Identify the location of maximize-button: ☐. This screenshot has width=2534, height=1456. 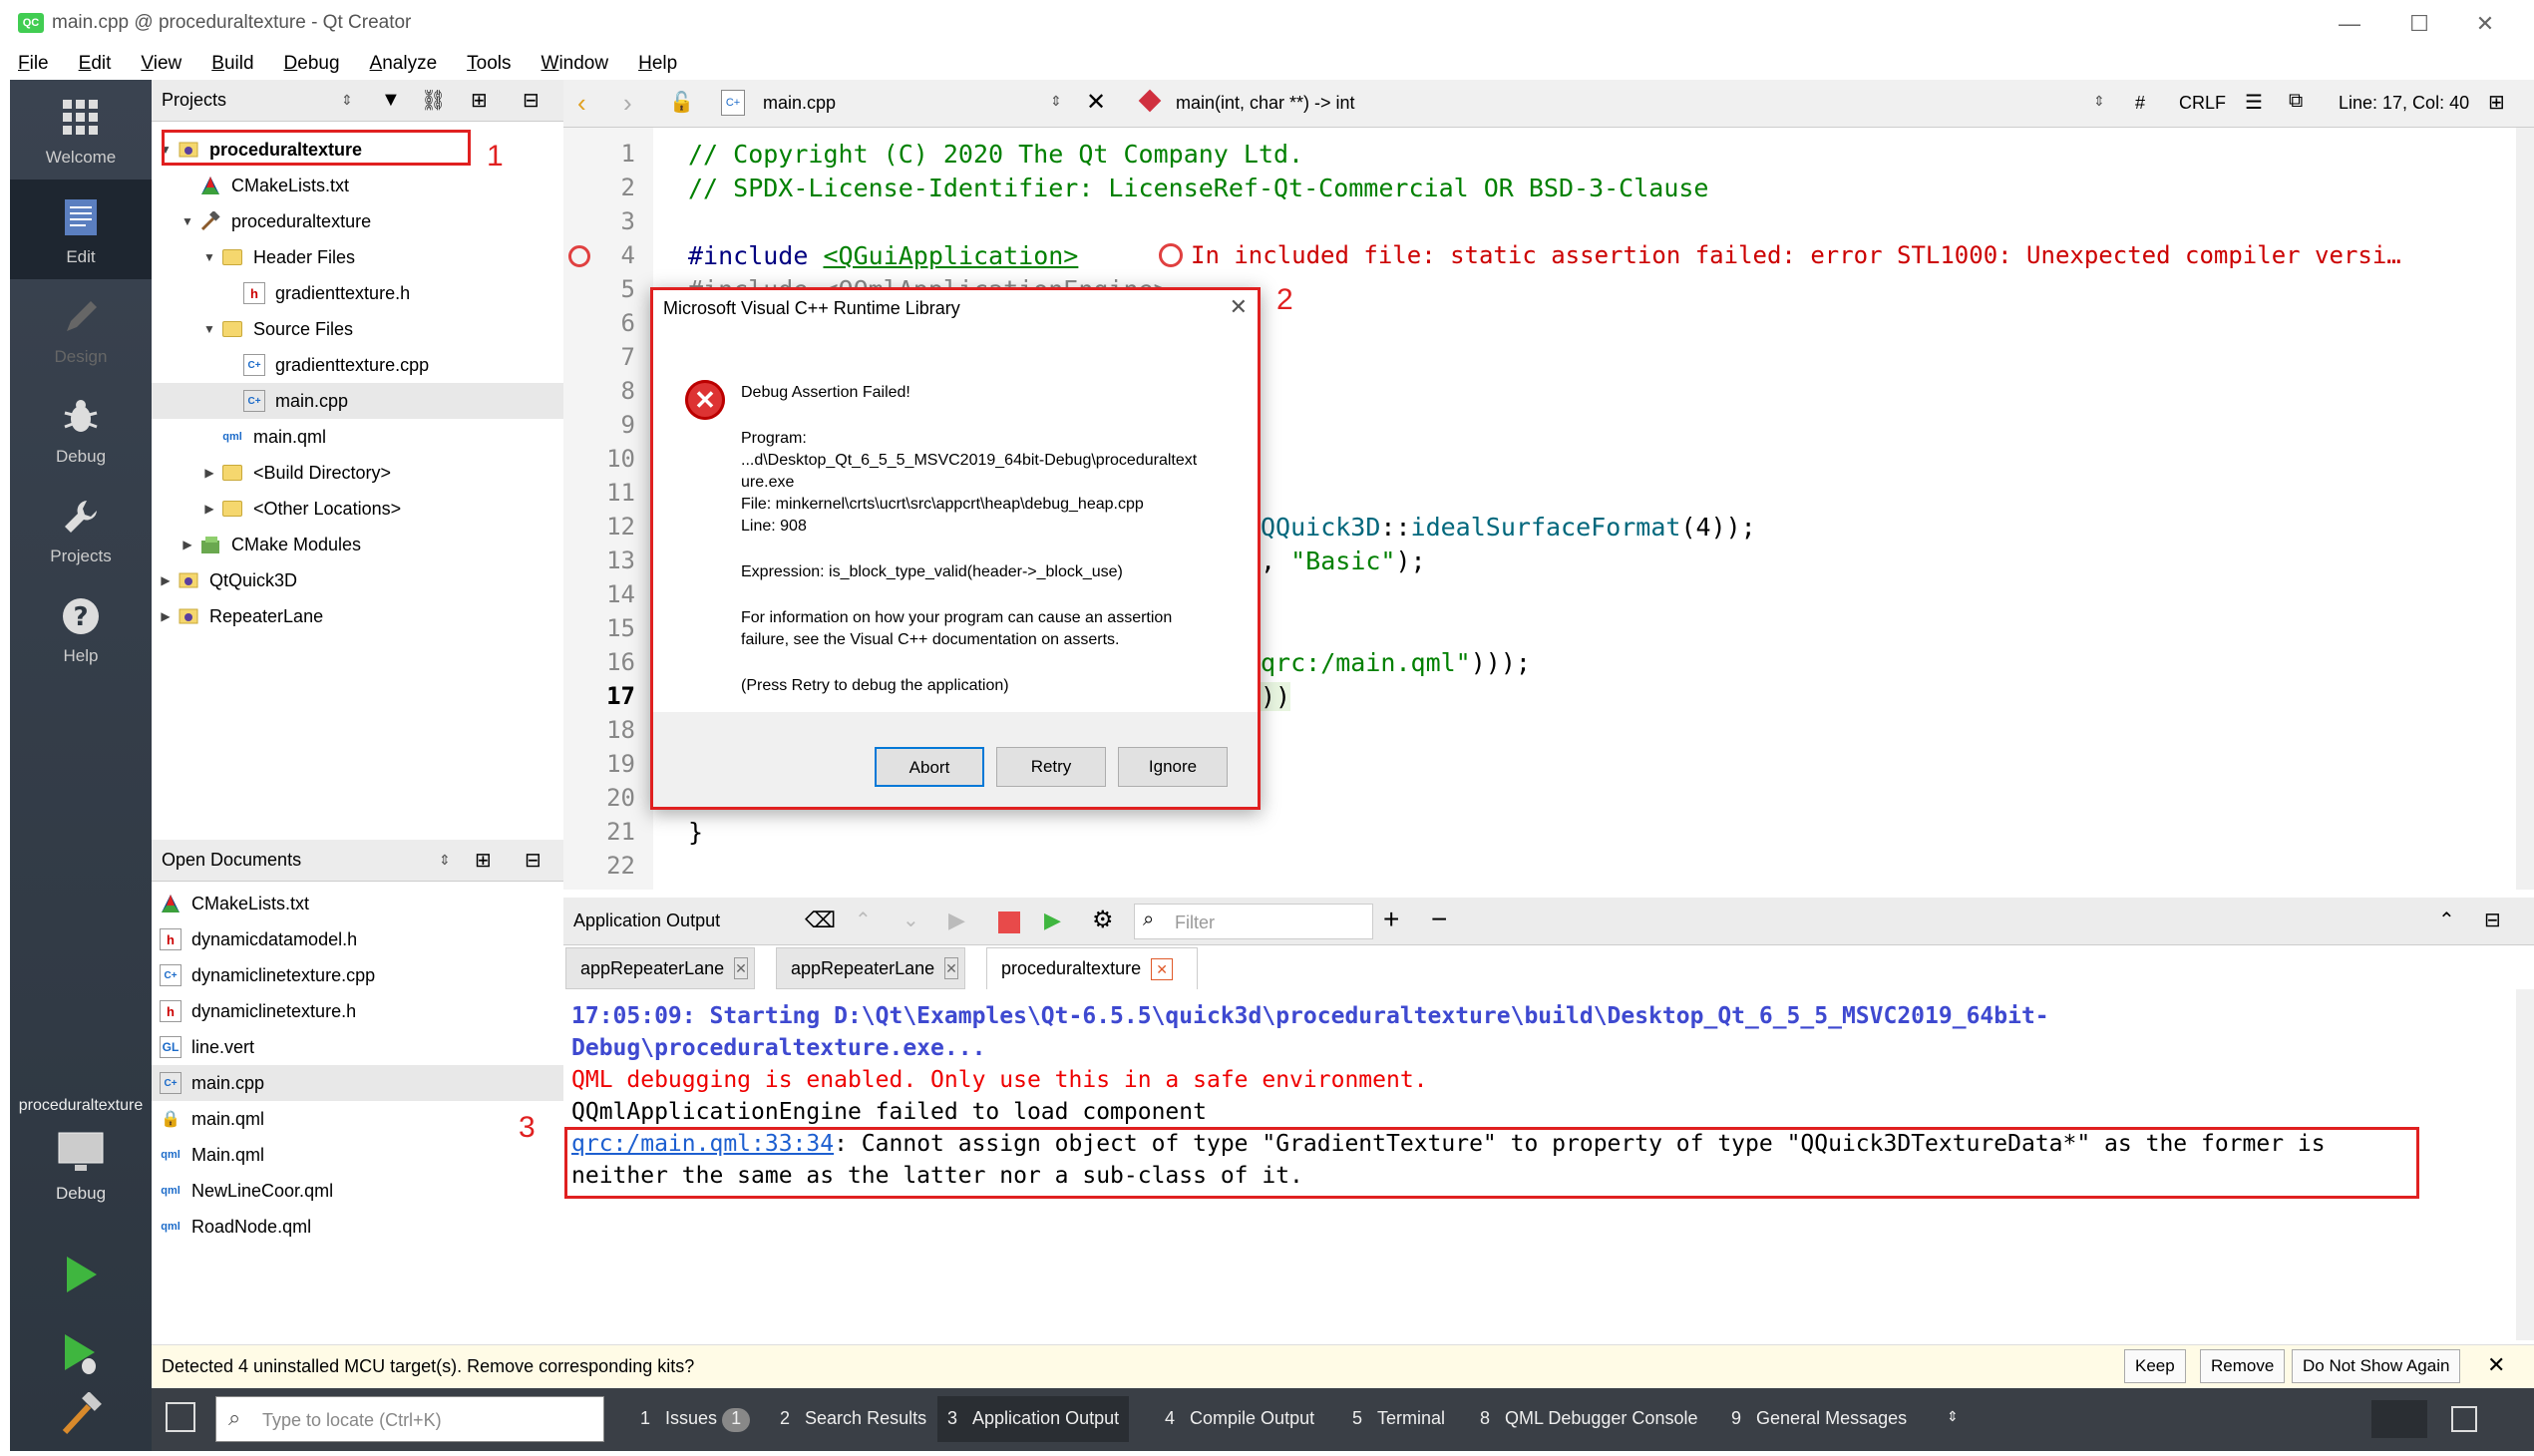
(2419, 24).